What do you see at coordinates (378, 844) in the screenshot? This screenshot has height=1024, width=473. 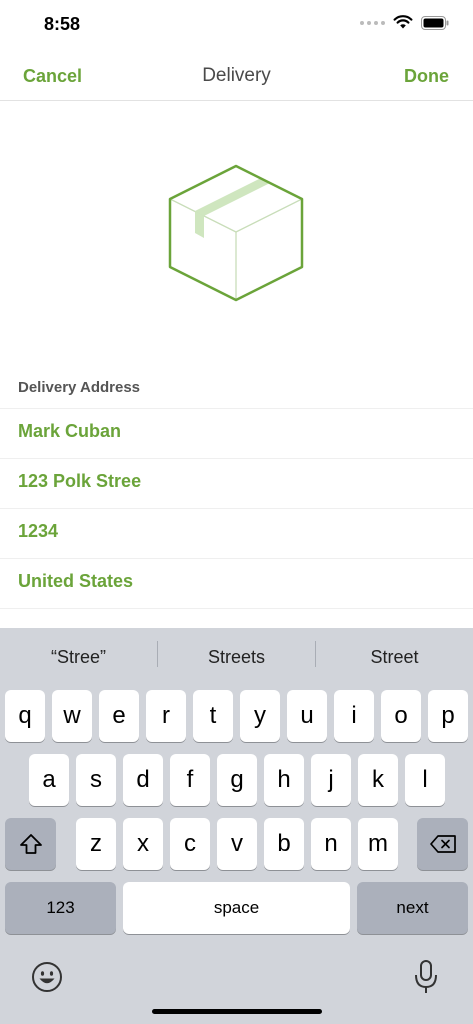 I see `key-letter: m` at bounding box center [378, 844].